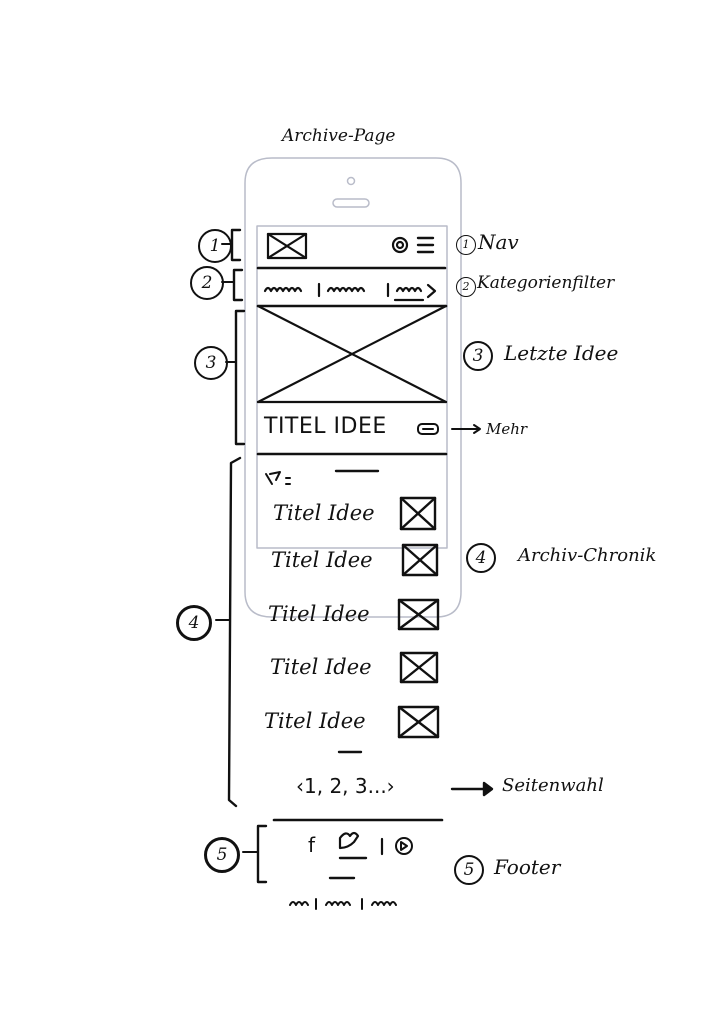 The image size is (720, 1024). What do you see at coordinates (207, 283) in the screenshot?
I see `section-number-filter: 2` at bounding box center [207, 283].